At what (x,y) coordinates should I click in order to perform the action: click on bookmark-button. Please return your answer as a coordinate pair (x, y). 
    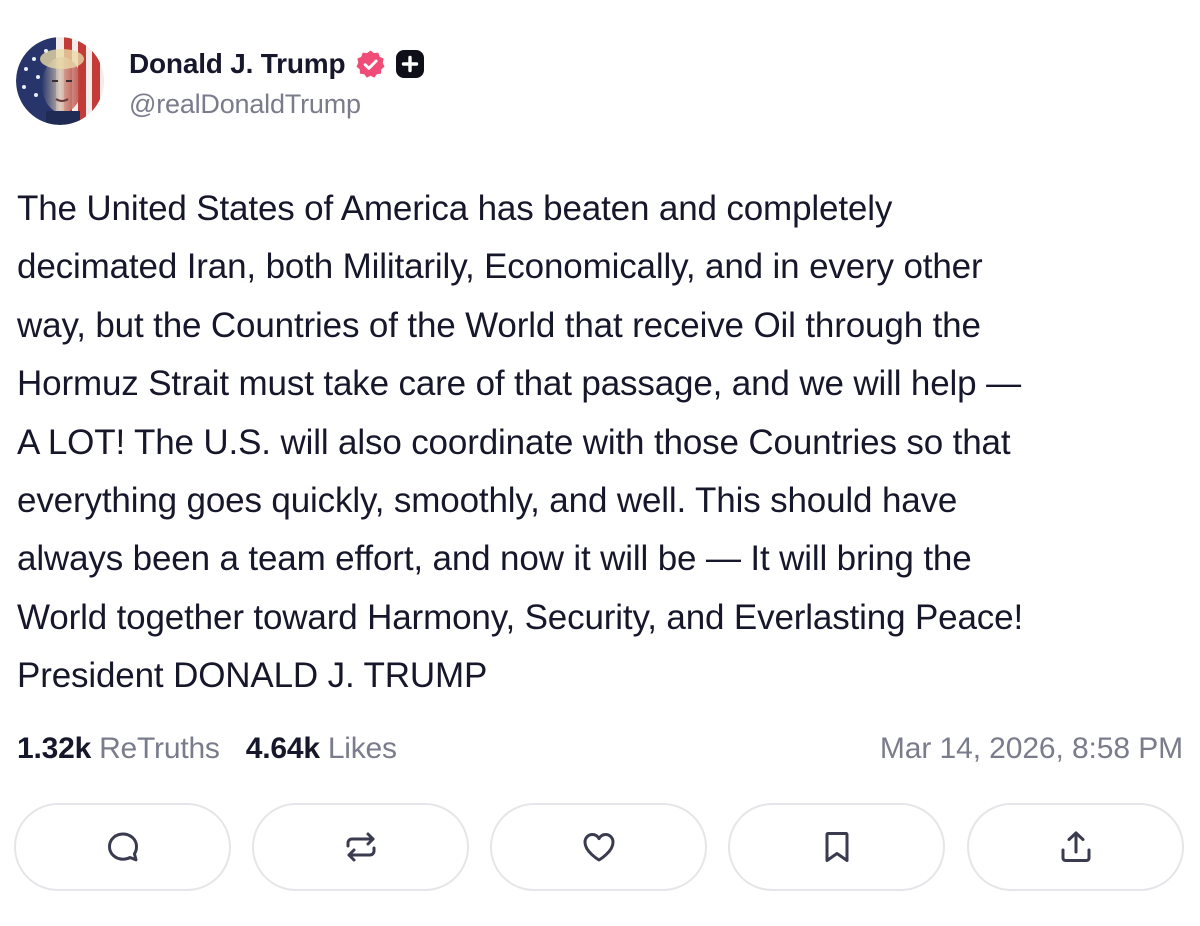
    Looking at the image, I should click on (836, 847).